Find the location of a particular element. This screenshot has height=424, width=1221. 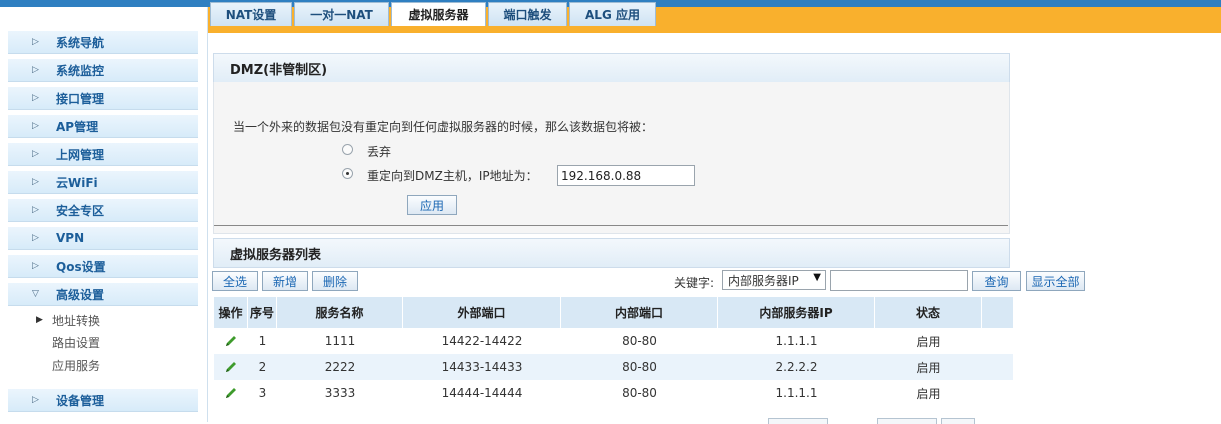

cell-ext-port: 14433-14433 is located at coordinates (482, 367).